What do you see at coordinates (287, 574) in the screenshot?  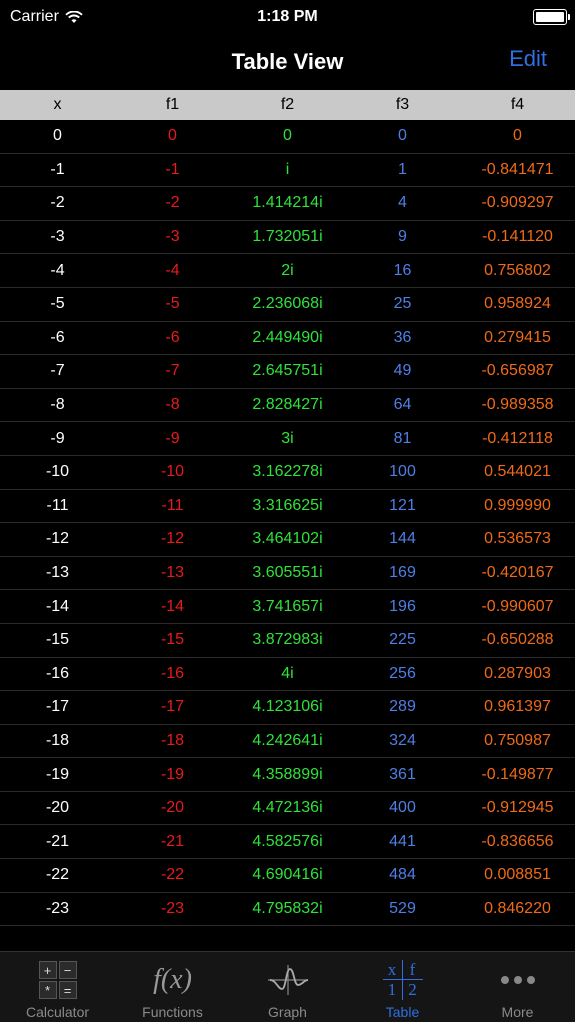 I see `table-row: -13 -13 3.605551i 169 -0.420167` at bounding box center [287, 574].